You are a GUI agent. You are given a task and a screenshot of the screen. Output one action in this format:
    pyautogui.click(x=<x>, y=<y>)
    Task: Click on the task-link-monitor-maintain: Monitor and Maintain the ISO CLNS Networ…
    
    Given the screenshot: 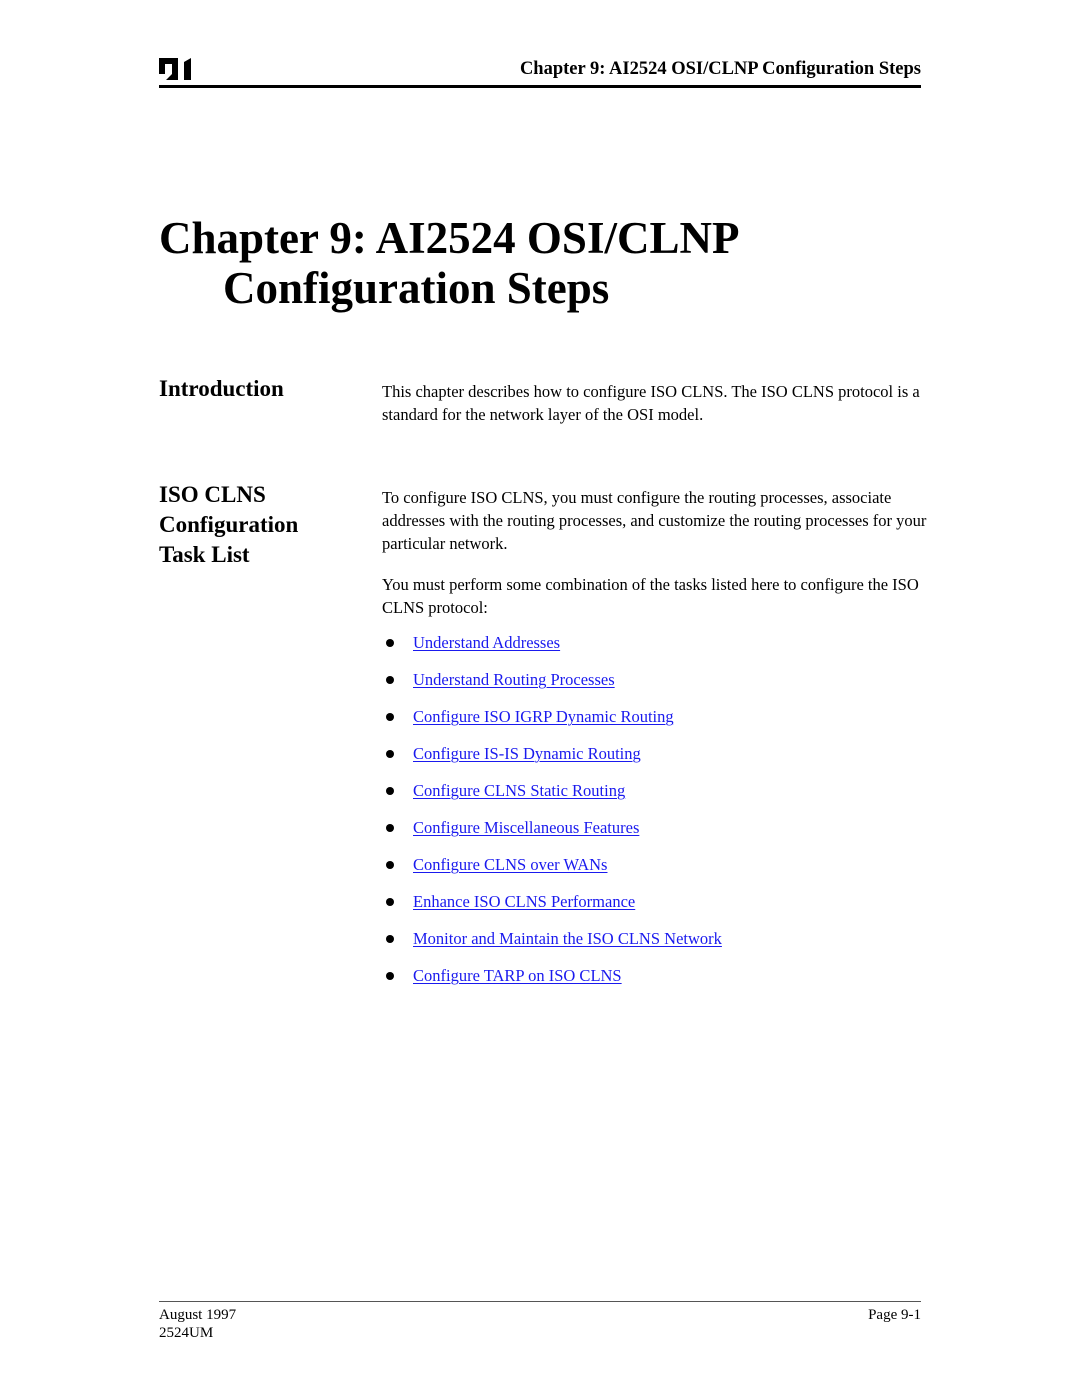 What is the action you would take?
    pyautogui.click(x=567, y=938)
    